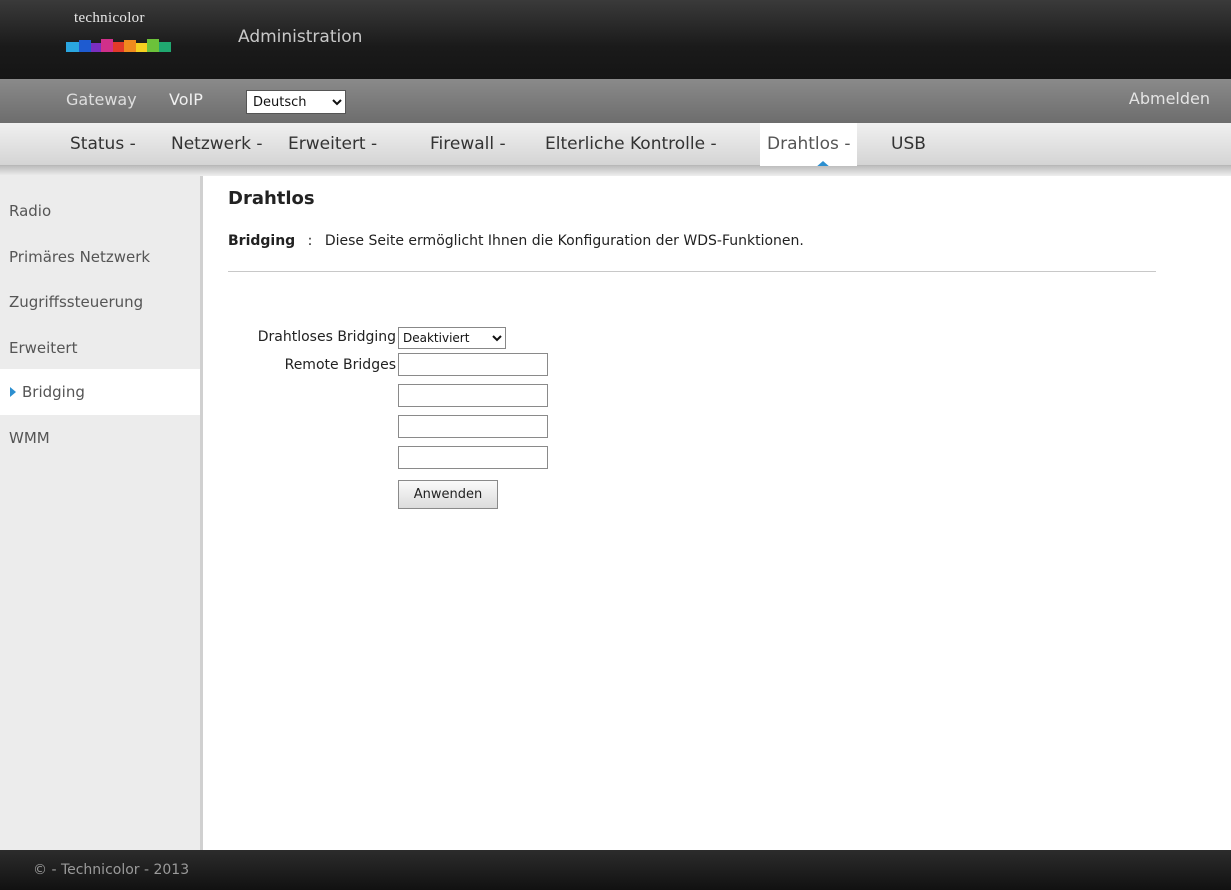 The height and width of the screenshot is (890, 1231). I want to click on tab-netzwerk: Netzwerk -, so click(217, 144).